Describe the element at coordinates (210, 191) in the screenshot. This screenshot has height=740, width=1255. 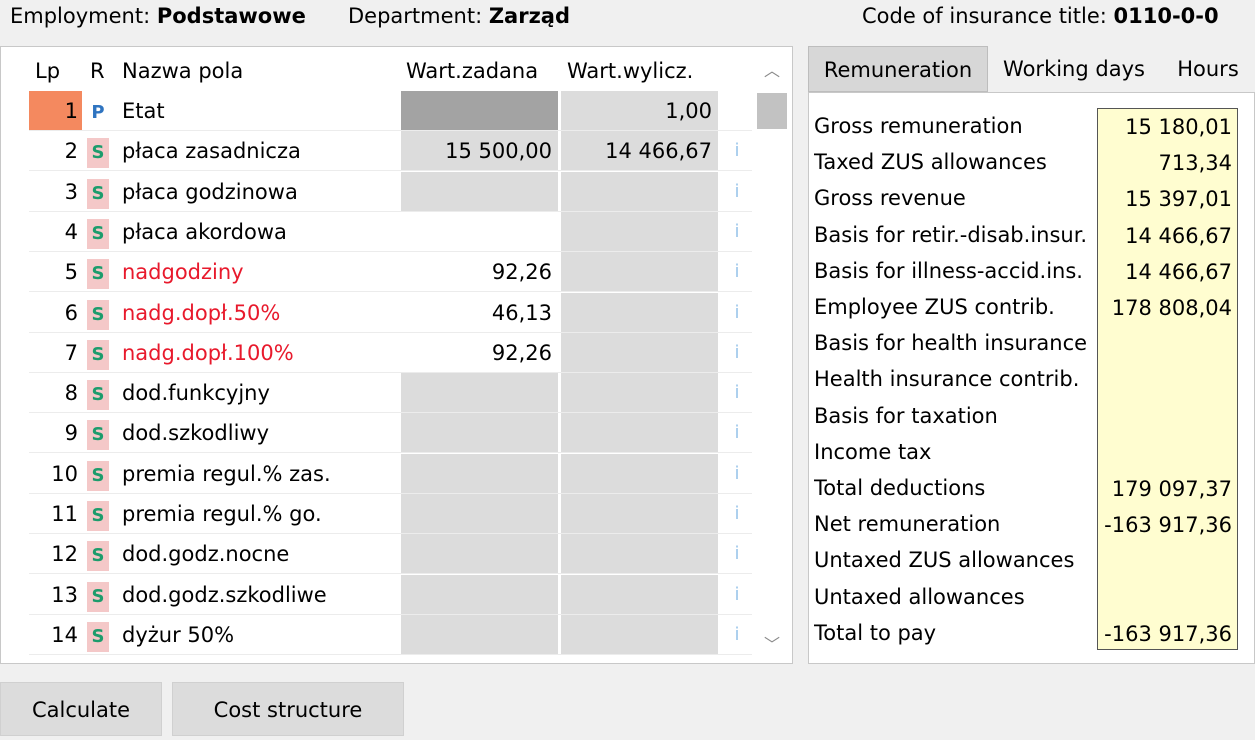
I see `field-name: płaca godzinowa` at that location.